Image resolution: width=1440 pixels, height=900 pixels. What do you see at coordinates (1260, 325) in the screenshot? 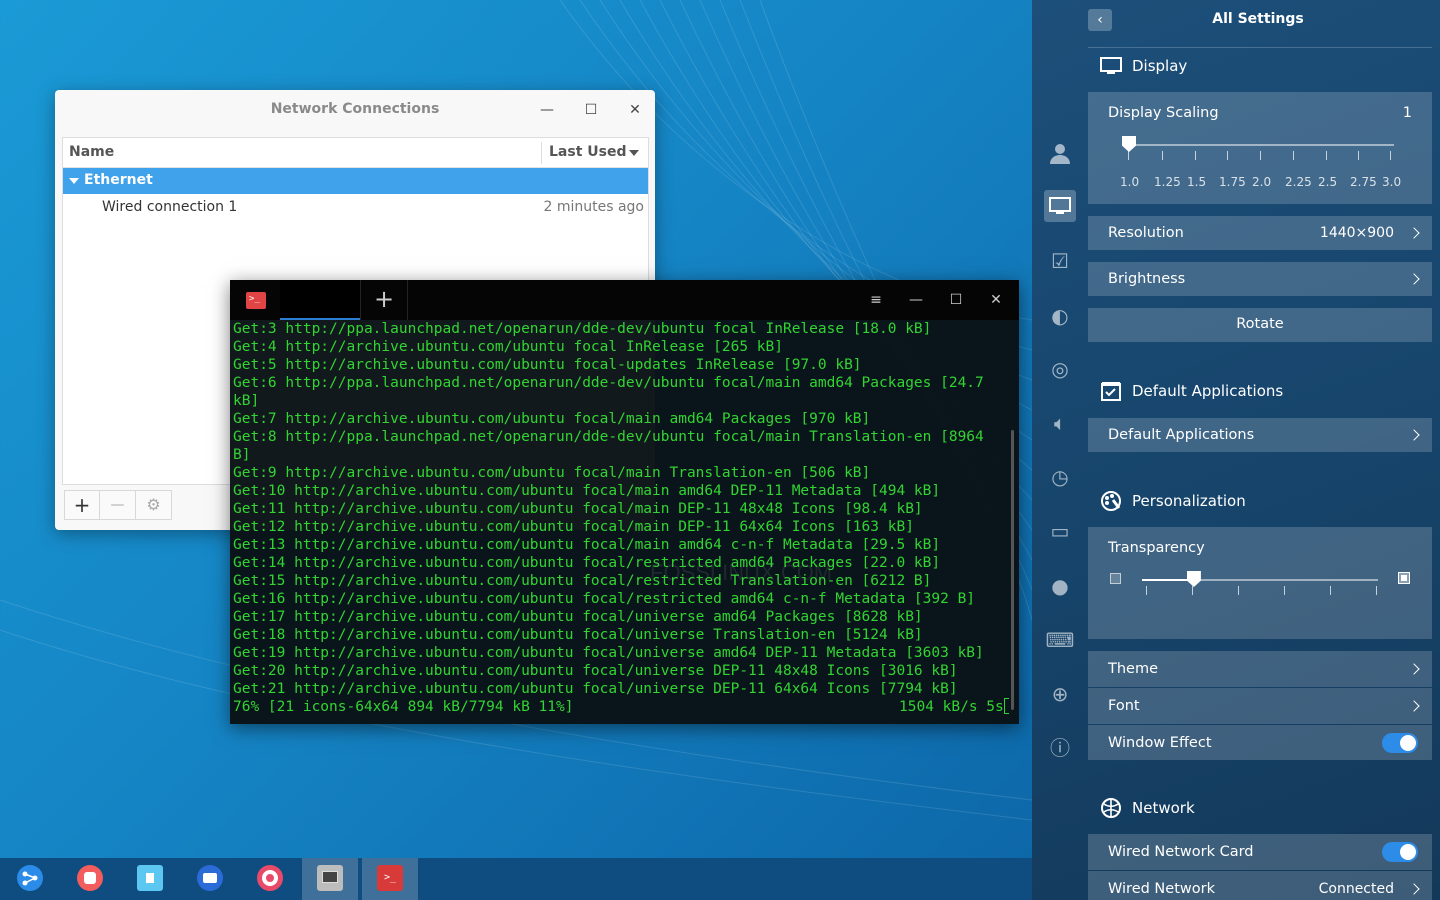
I see `rotate-button: Rotate` at bounding box center [1260, 325].